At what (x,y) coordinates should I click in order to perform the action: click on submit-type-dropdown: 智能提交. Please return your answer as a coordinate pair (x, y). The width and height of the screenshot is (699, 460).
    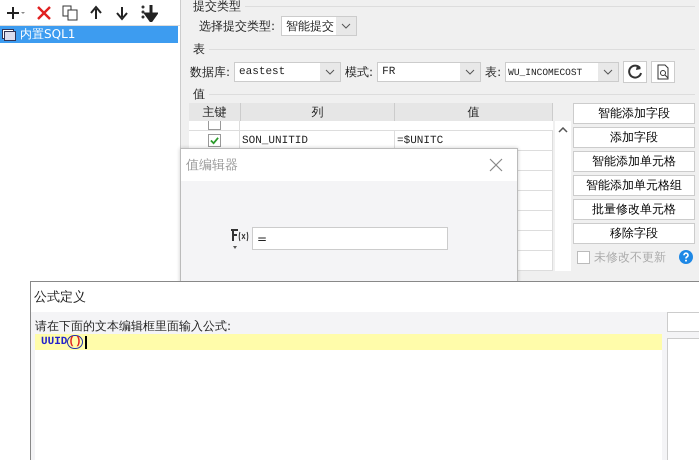
    Looking at the image, I should click on (319, 26).